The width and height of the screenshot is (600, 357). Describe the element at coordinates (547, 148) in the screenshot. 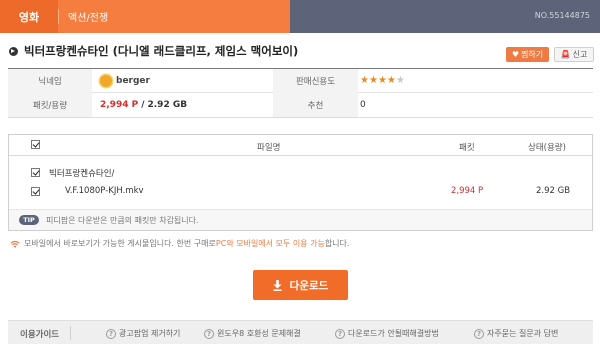

I see `col-status: 상태(용량)` at that location.